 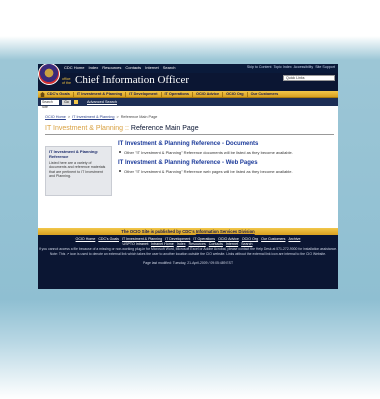 I want to click on top-nav-internet: Internet, so click(x=152, y=67).